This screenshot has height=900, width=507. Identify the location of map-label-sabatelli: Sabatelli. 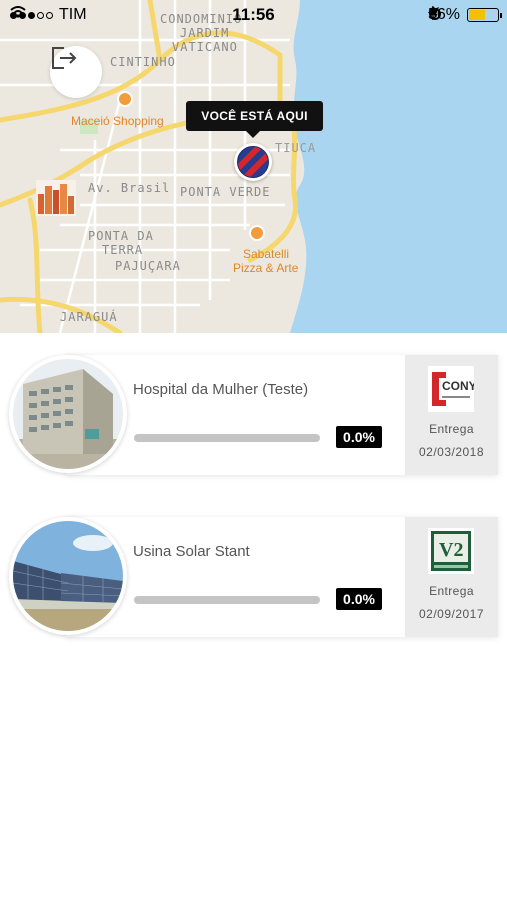
(266, 254).